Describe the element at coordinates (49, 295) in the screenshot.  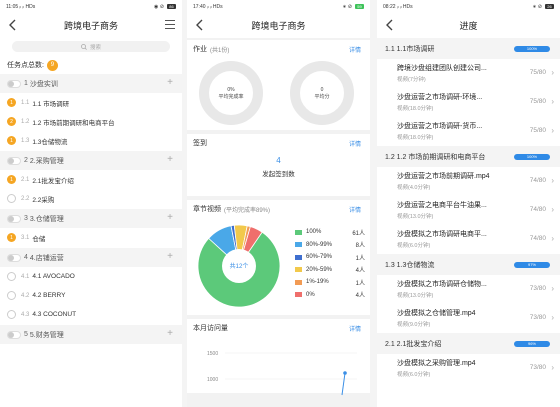
I see `lesson-title: 4.2 BERRY` at that location.